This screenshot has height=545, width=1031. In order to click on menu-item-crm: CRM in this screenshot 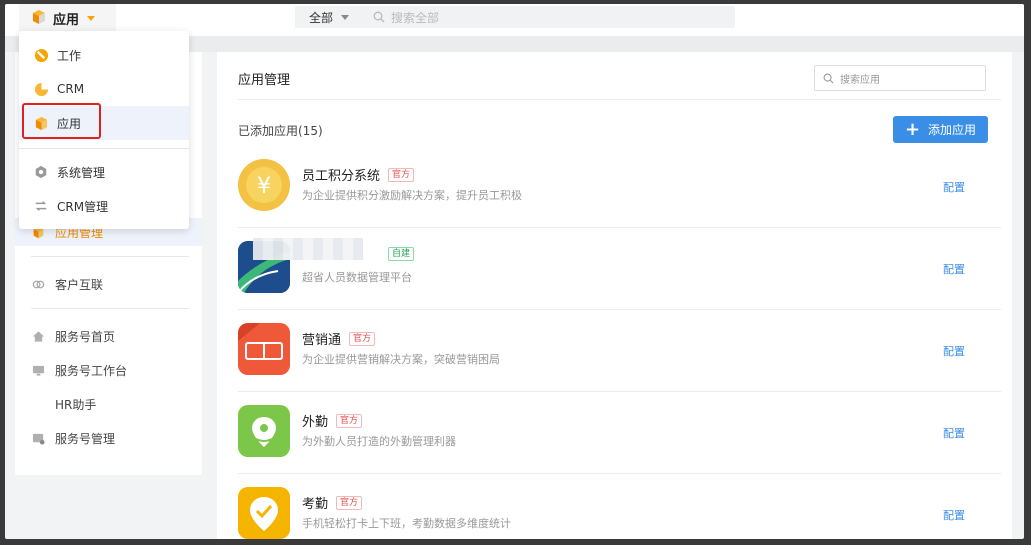, I will do `click(104, 89)`.